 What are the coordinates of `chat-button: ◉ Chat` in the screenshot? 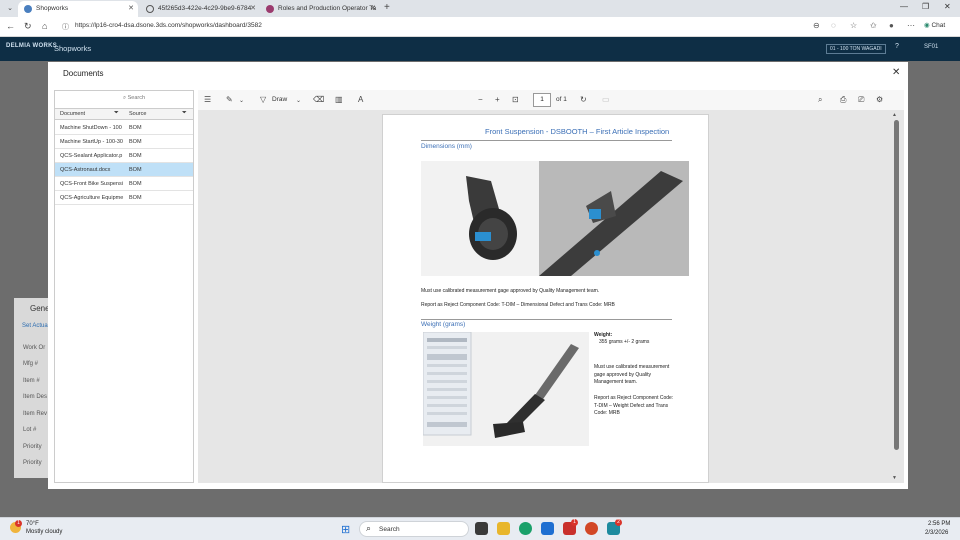 It's located at (934, 25).